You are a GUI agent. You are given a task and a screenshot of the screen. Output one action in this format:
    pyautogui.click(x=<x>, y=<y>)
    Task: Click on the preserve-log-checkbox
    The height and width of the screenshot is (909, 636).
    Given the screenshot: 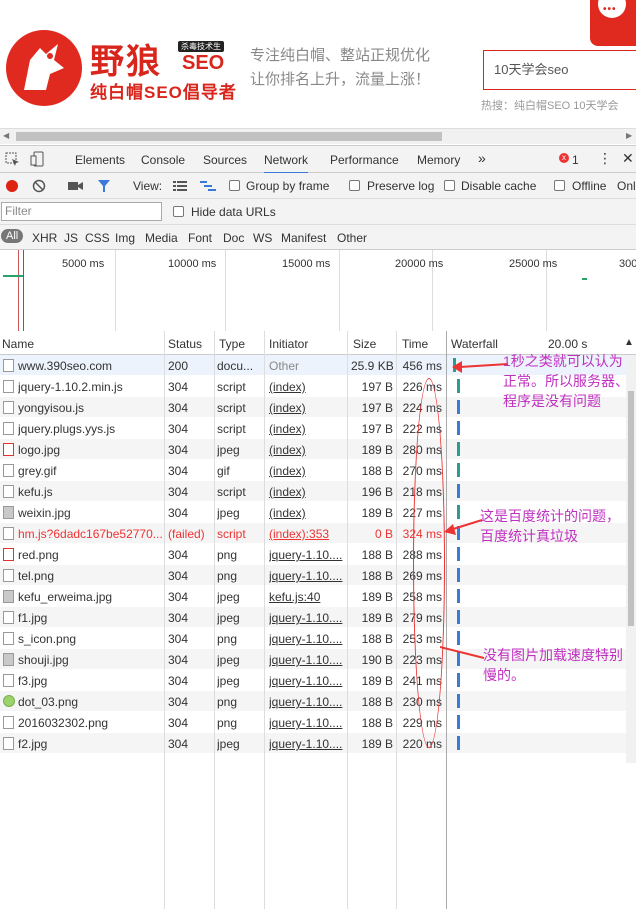 What is the action you would take?
    pyautogui.click(x=354, y=185)
    